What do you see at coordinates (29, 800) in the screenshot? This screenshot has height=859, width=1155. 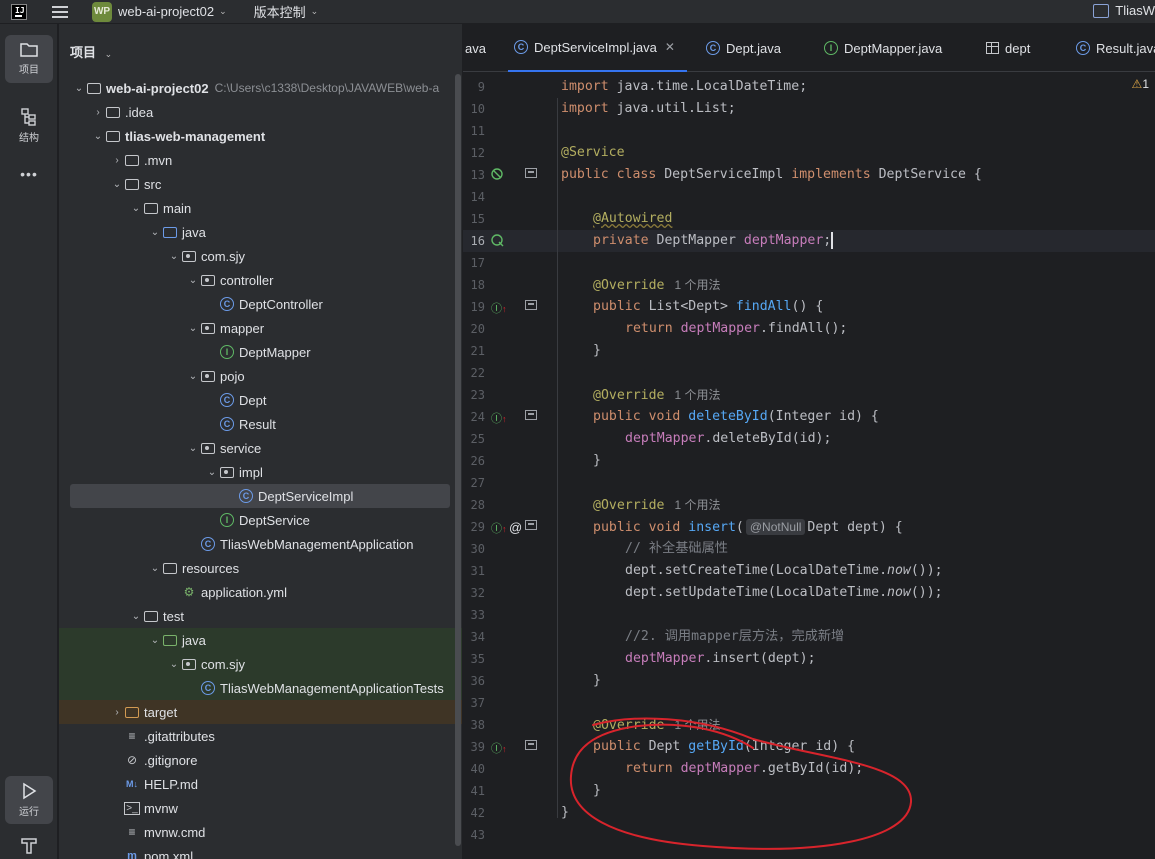 I see `run-tool-button: 运行` at bounding box center [29, 800].